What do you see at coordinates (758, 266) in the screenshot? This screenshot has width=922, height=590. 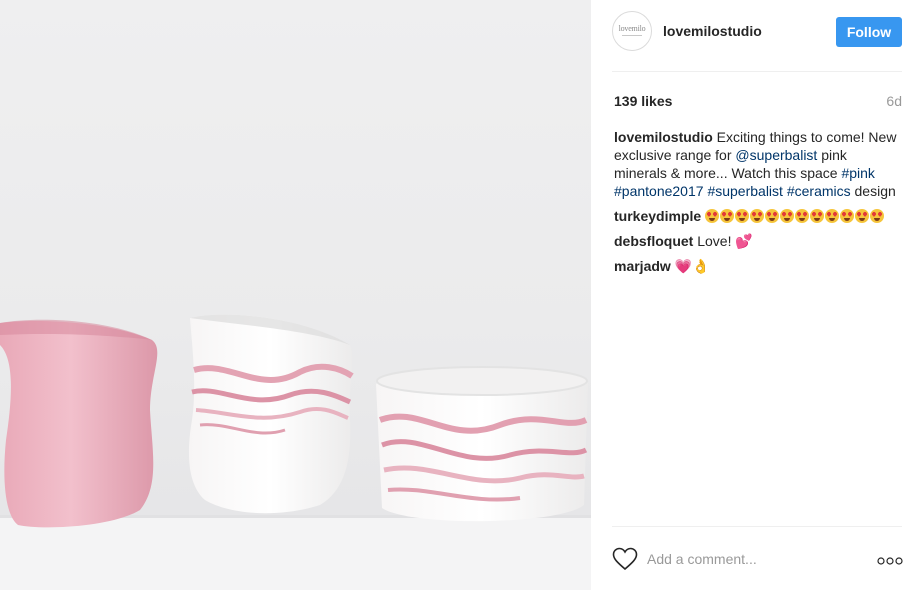 I see `comment-item: marjadw 💗👌` at bounding box center [758, 266].